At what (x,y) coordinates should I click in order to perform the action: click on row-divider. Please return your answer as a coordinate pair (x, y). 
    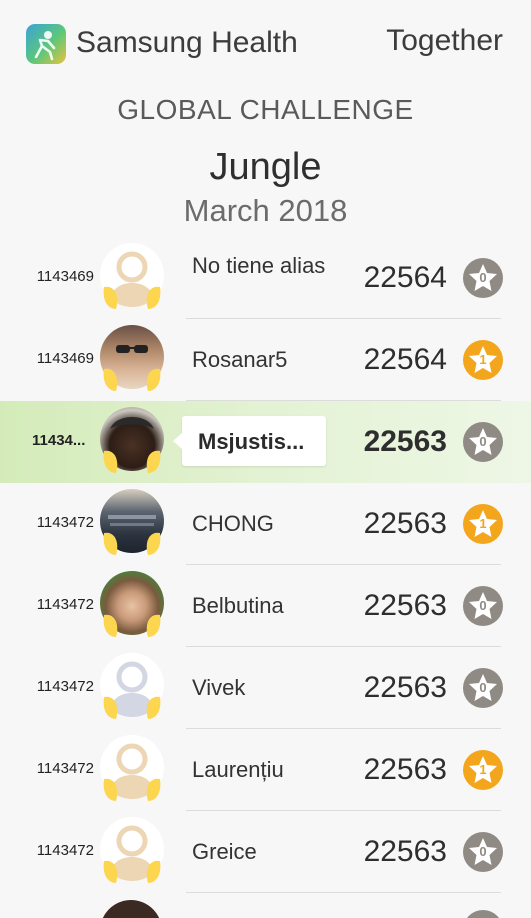
    Looking at the image, I should click on (343, 892).